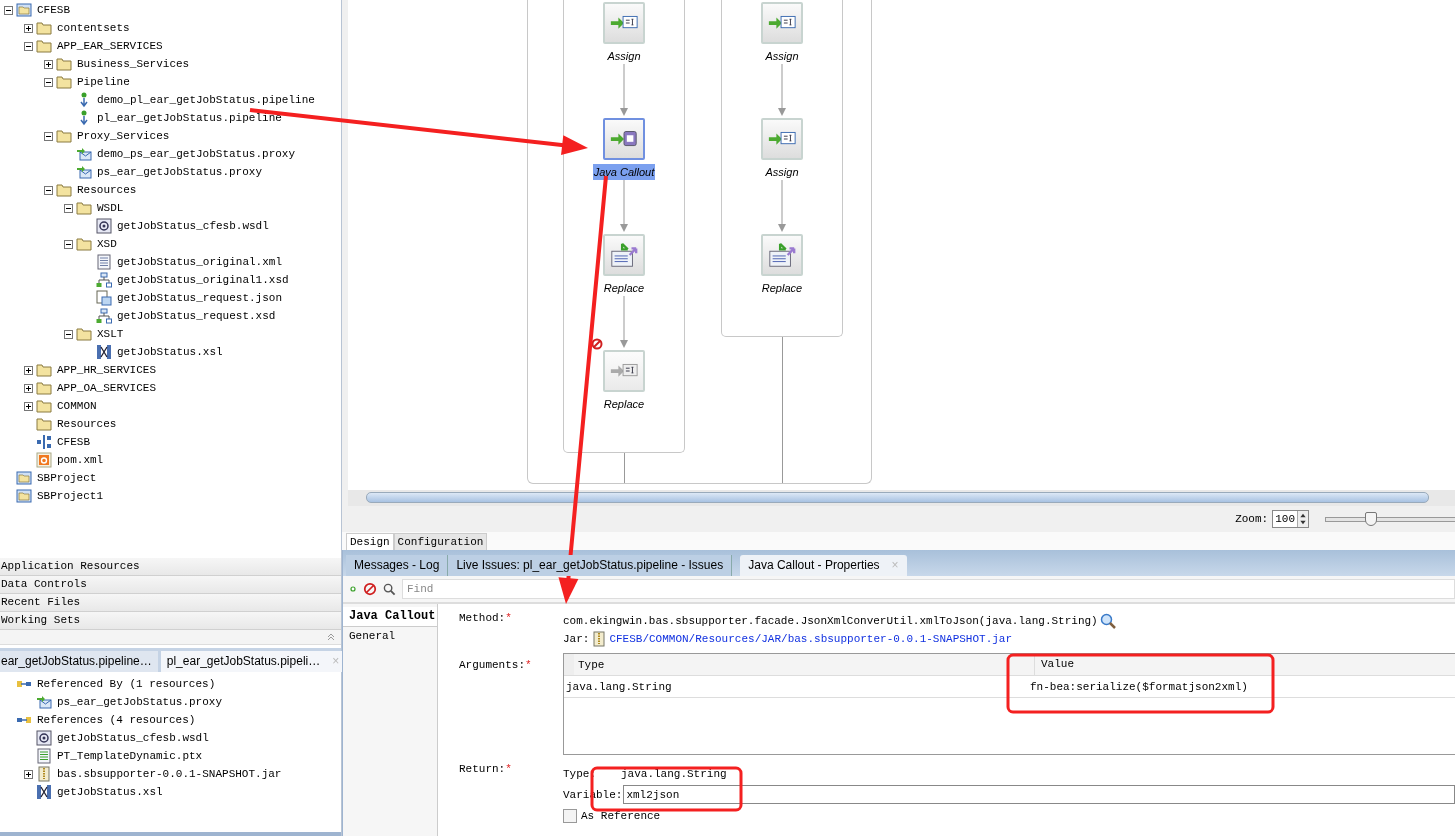 This screenshot has height=836, width=1455. I want to click on tree-item: demo_ps_ear_getJobStatus.proxy, so click(196, 154).